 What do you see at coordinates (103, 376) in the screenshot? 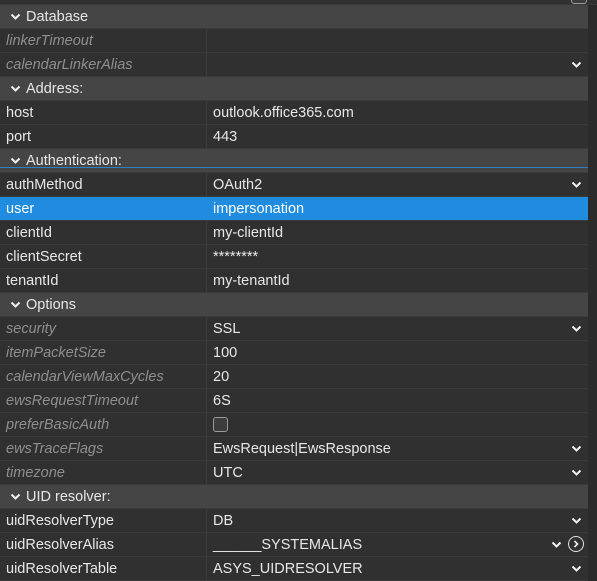
I see `property-name: calendarViewMaxCycles` at bounding box center [103, 376].